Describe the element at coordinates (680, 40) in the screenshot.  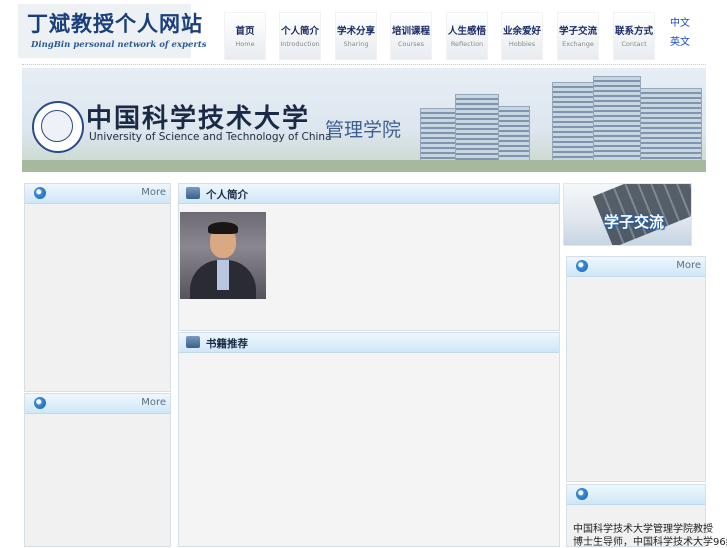
I see `link-english: 英文` at that location.